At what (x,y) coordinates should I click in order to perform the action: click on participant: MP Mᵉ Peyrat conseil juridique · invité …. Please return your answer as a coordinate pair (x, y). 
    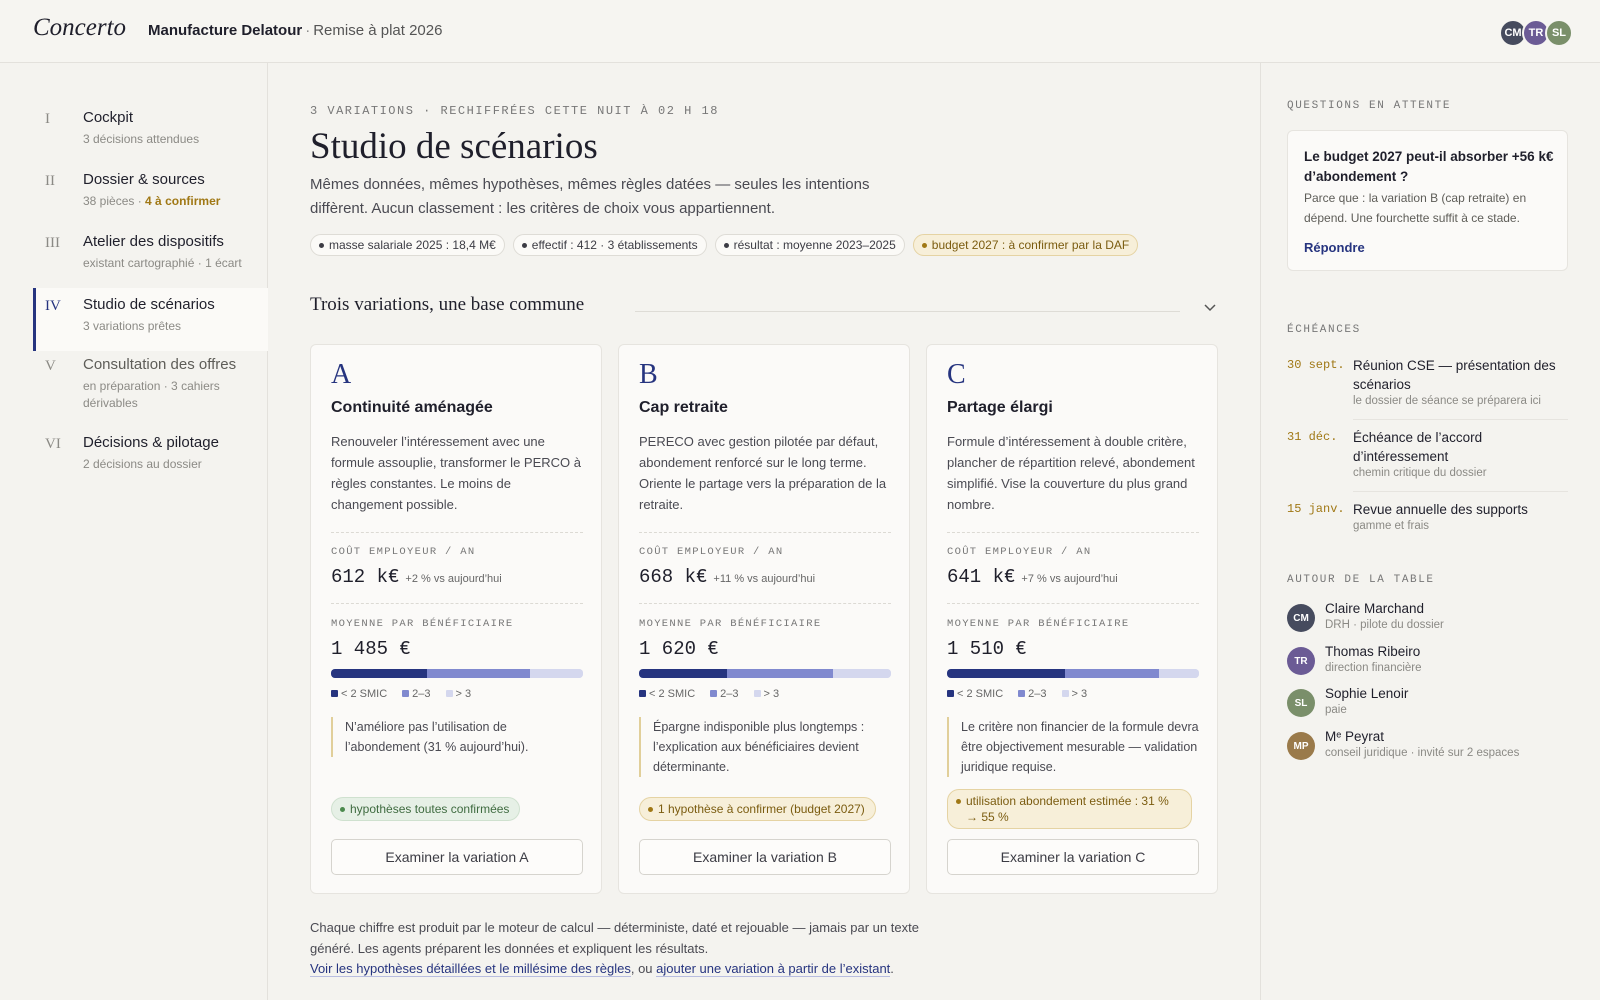
    Looking at the image, I should click on (1432, 745).